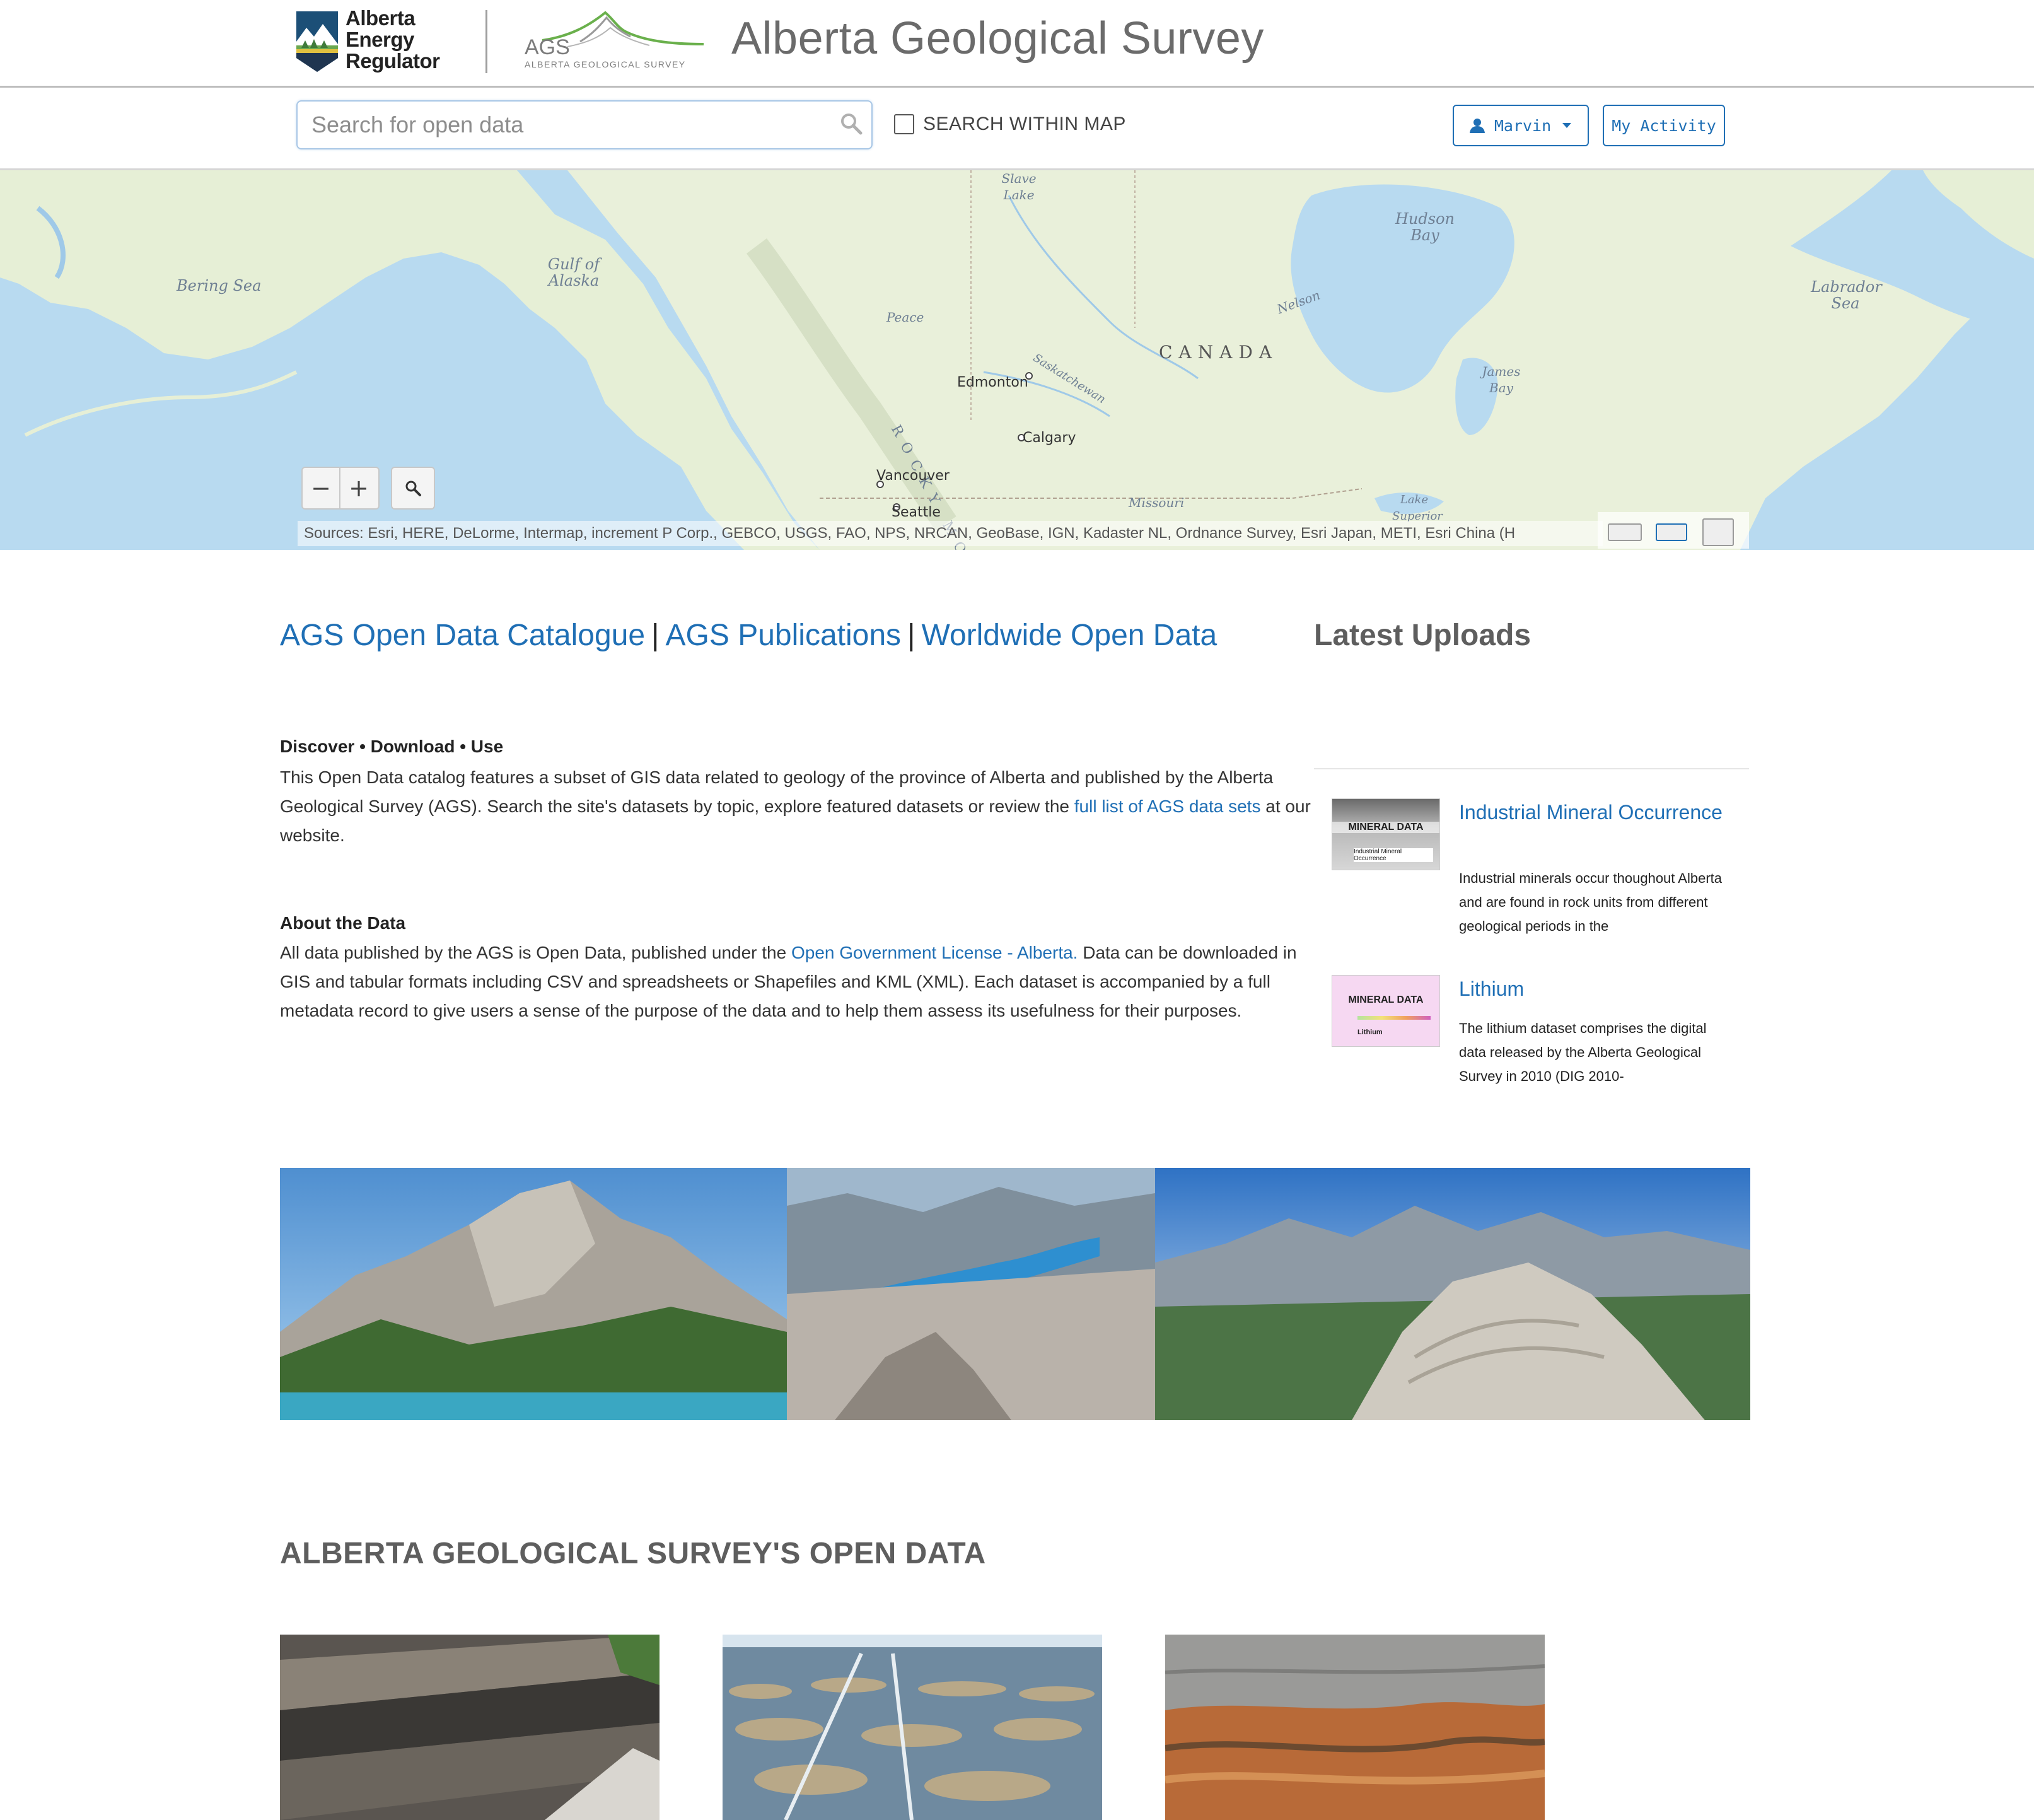 The image size is (2034, 1820). Describe the element at coordinates (486, 41) in the screenshot. I see `header-divider` at that location.